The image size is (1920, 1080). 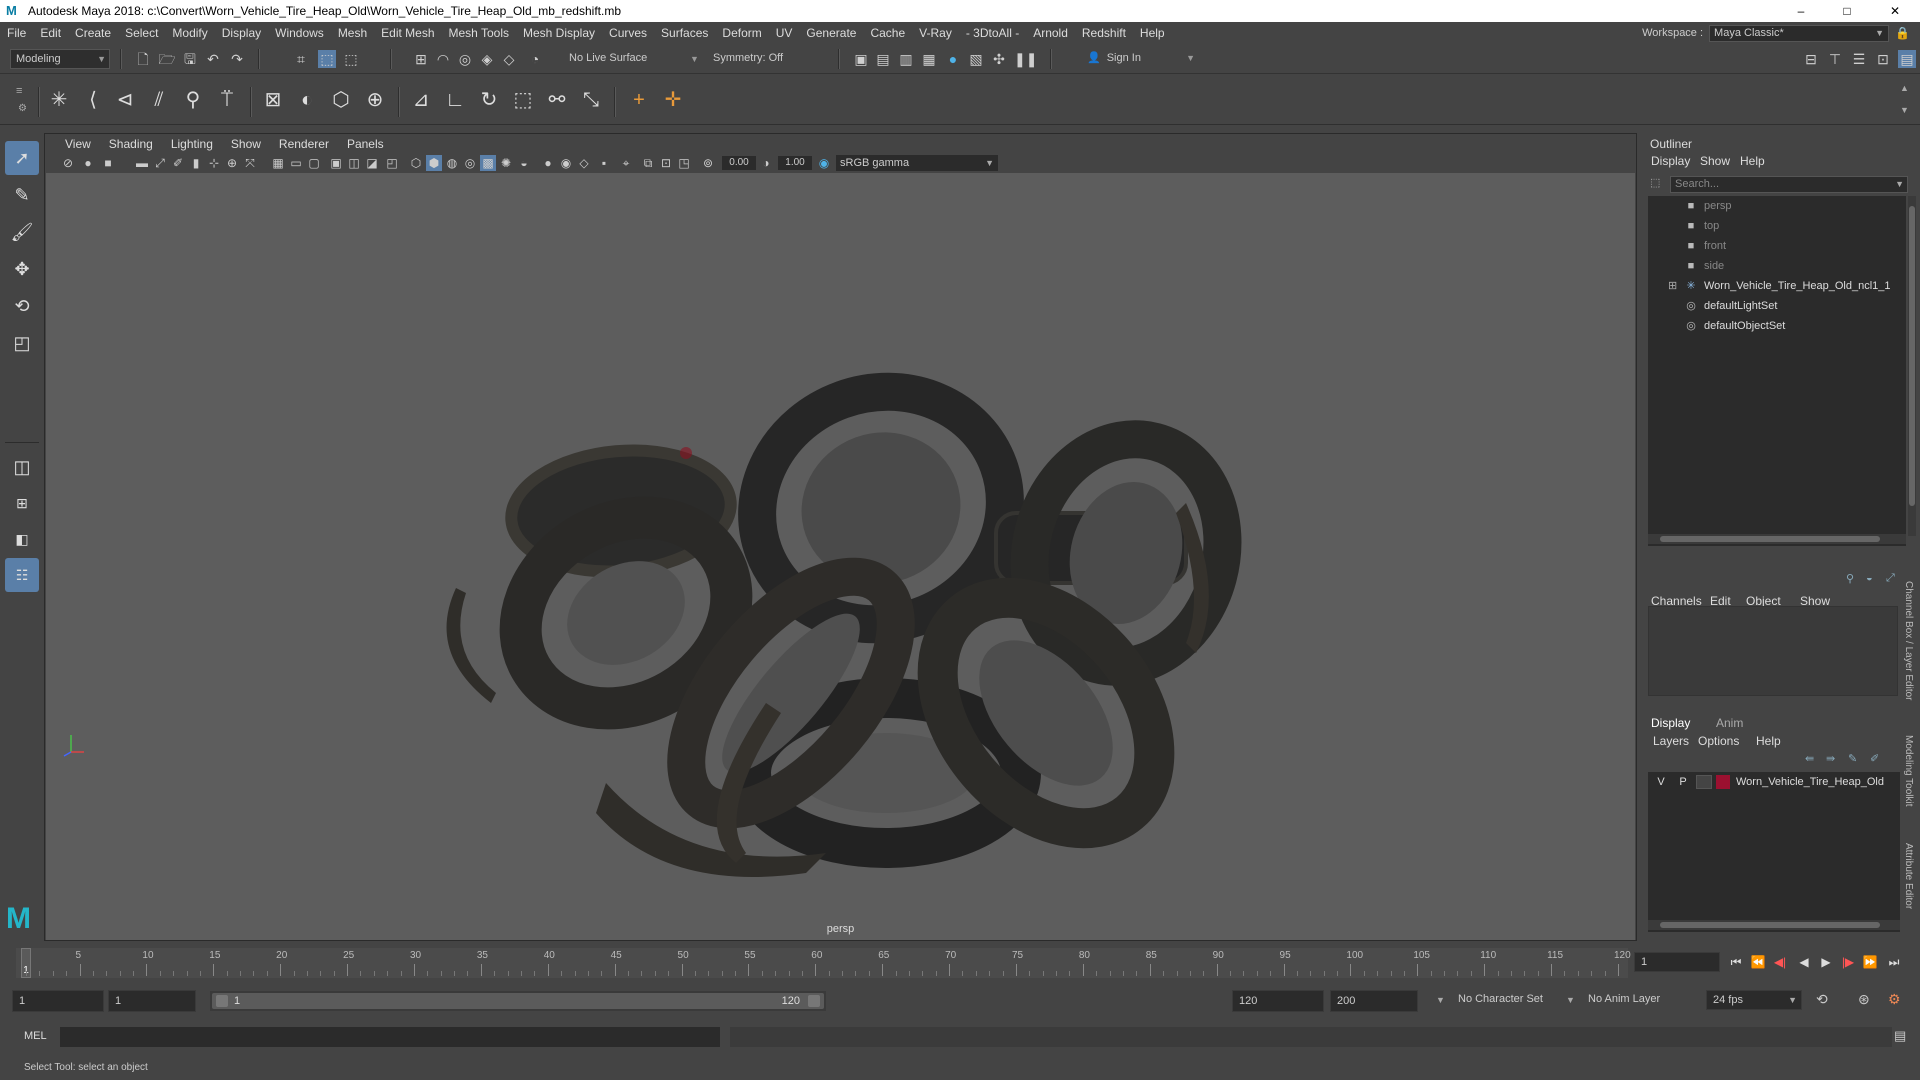 What do you see at coordinates (193, 100) in the screenshot?
I see `quick-rig-icon: ⚲` at bounding box center [193, 100].